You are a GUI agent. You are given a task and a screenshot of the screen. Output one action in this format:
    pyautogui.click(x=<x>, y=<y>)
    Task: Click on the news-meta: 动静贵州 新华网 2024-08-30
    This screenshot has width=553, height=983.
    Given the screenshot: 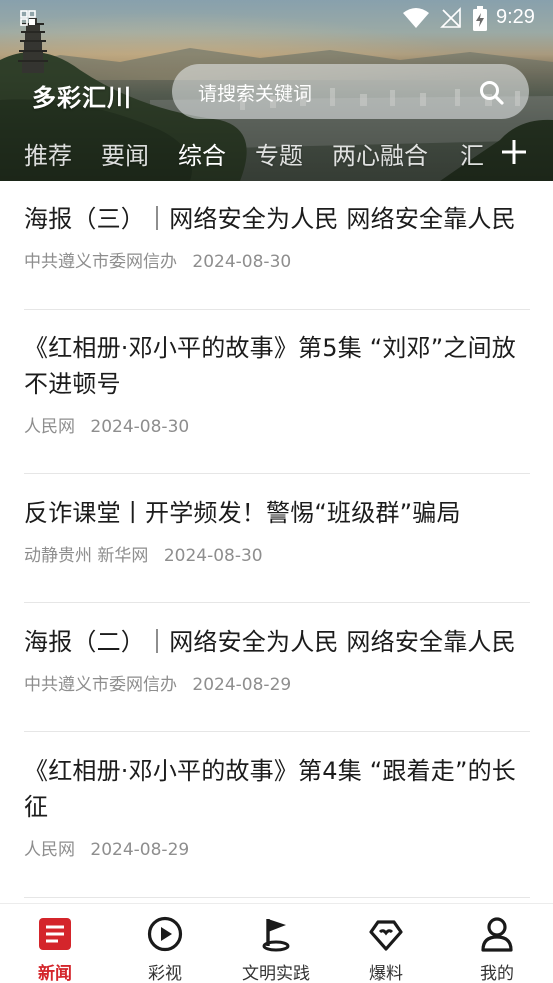 What is the action you would take?
    pyautogui.click(x=277, y=553)
    